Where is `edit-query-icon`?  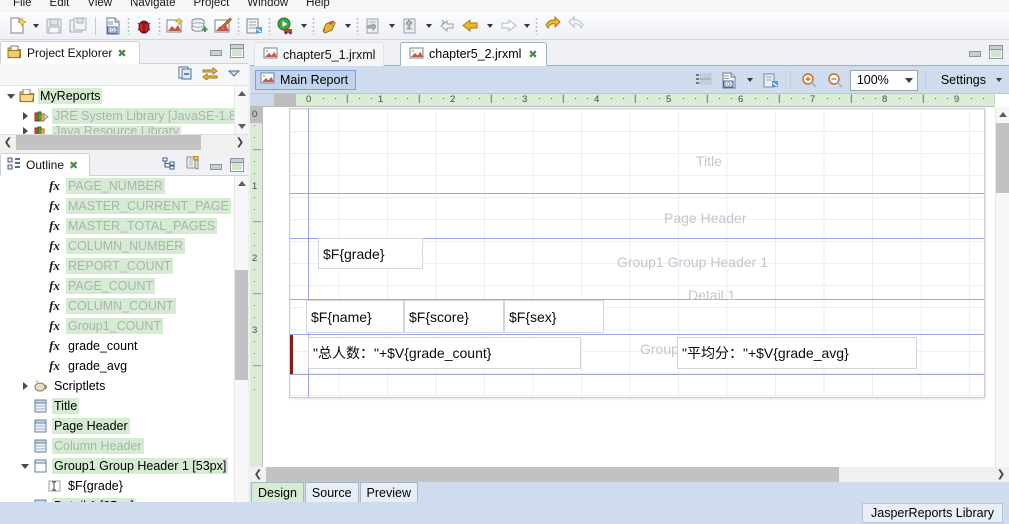 edit-query-icon is located at coordinates (223, 26).